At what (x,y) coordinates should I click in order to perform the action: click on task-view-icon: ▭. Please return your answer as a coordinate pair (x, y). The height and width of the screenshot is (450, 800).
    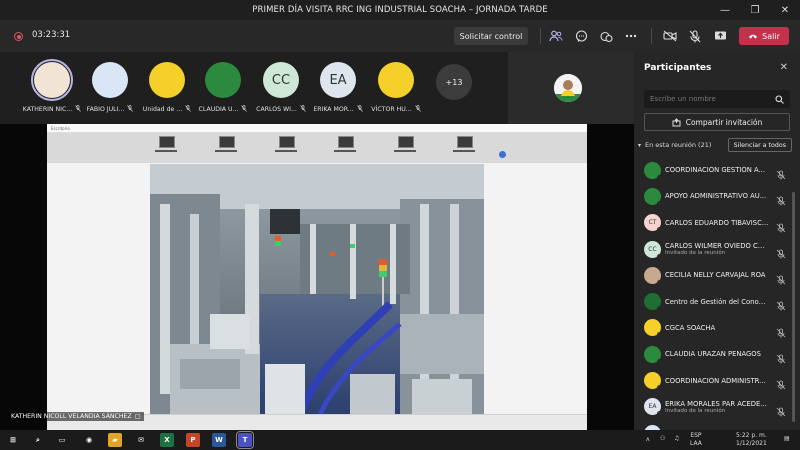
    Looking at the image, I should click on (62, 440).